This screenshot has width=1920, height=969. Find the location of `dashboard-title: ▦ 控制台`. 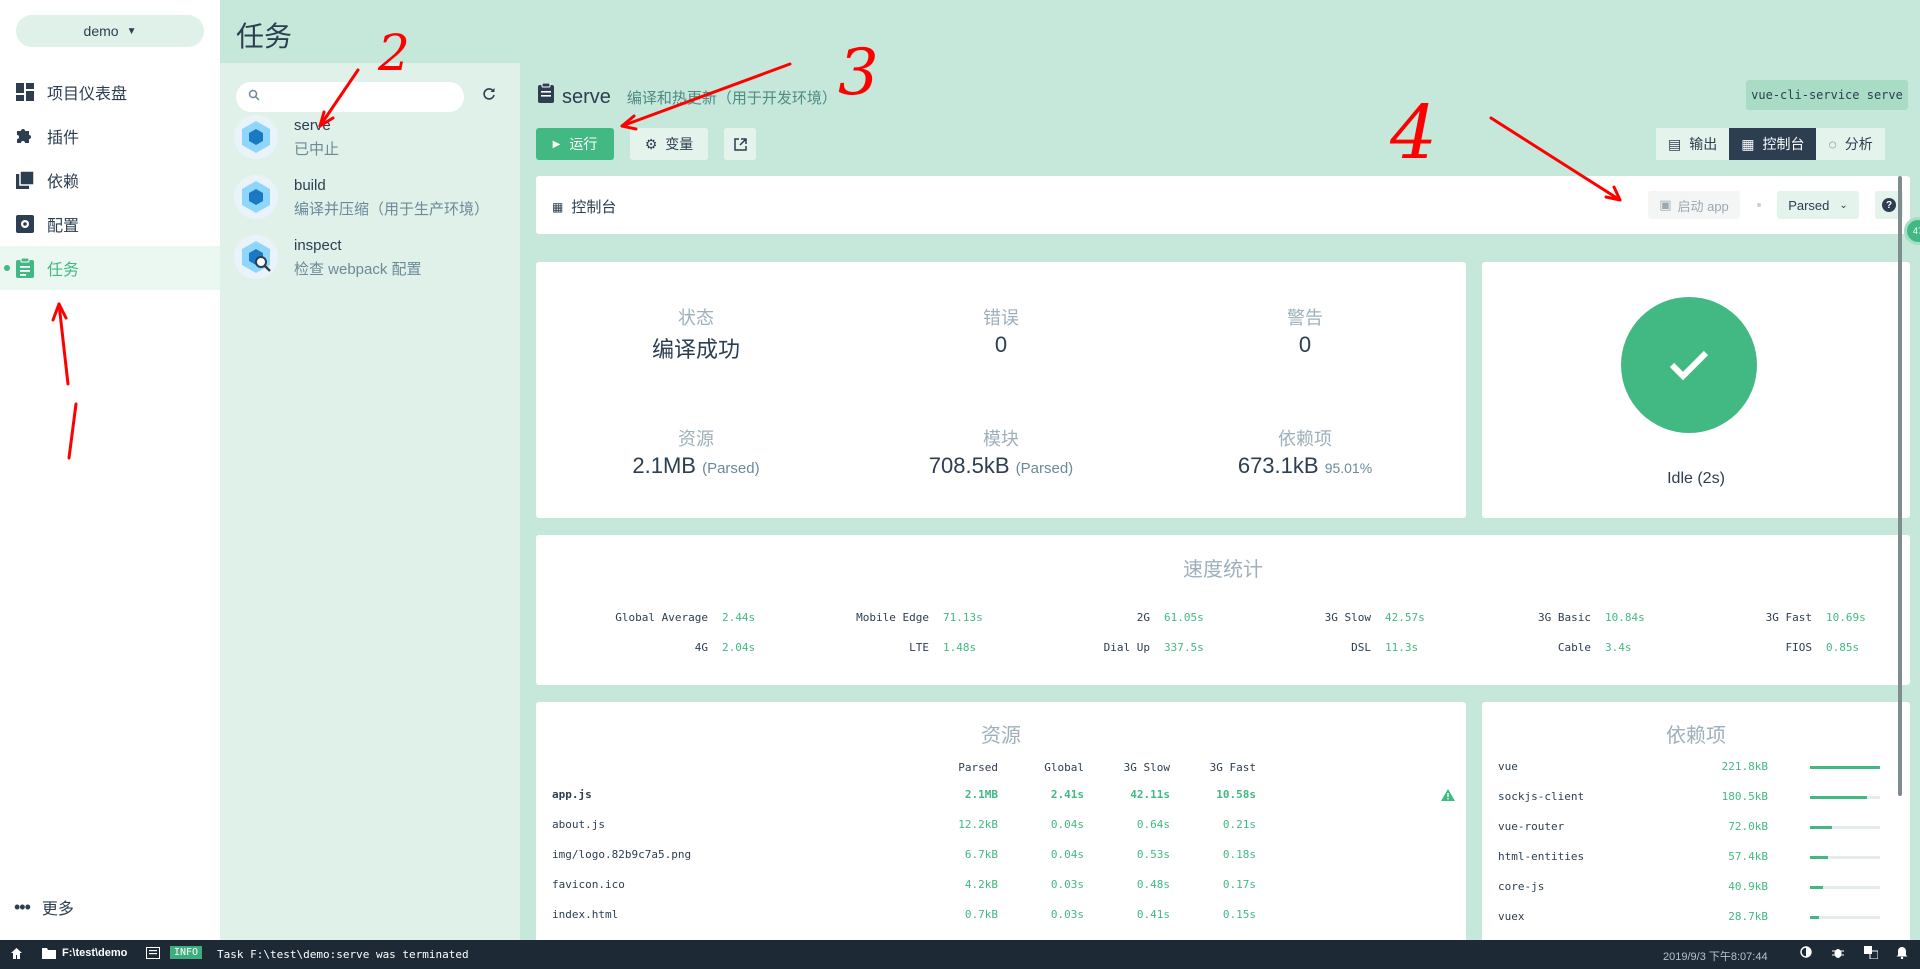

dashboard-title: ▦ 控制台 is located at coordinates (584, 206).